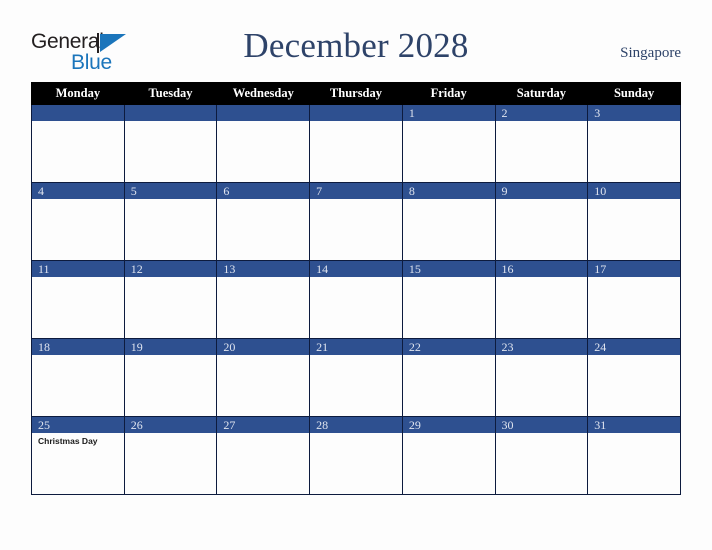 The image size is (712, 550). Describe the element at coordinates (448, 93) in the screenshot. I see `weekday-header-friday: Friday` at that location.